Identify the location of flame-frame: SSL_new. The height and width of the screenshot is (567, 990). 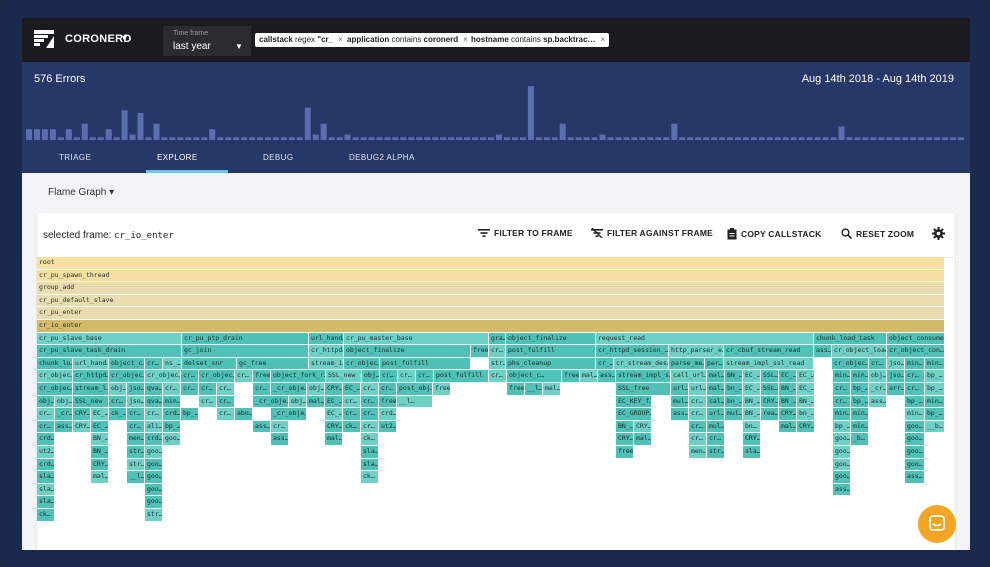
(91, 402).